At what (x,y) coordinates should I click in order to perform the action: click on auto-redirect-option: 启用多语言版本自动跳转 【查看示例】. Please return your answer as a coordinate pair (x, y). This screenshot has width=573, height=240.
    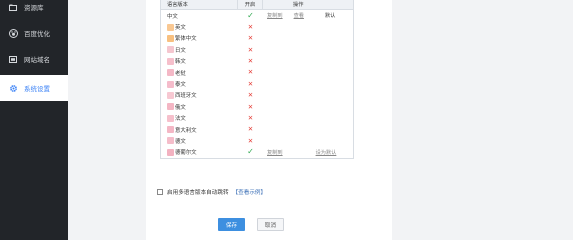
    Looking at the image, I should click on (211, 192).